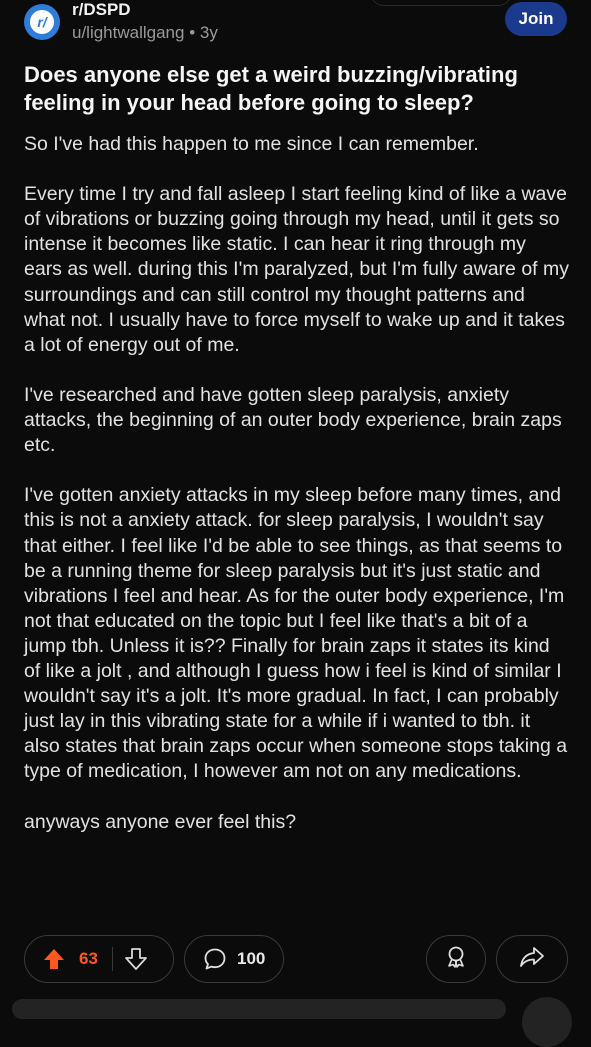 This screenshot has height=1047, width=591. I want to click on search-bar-edge, so click(441, 3).